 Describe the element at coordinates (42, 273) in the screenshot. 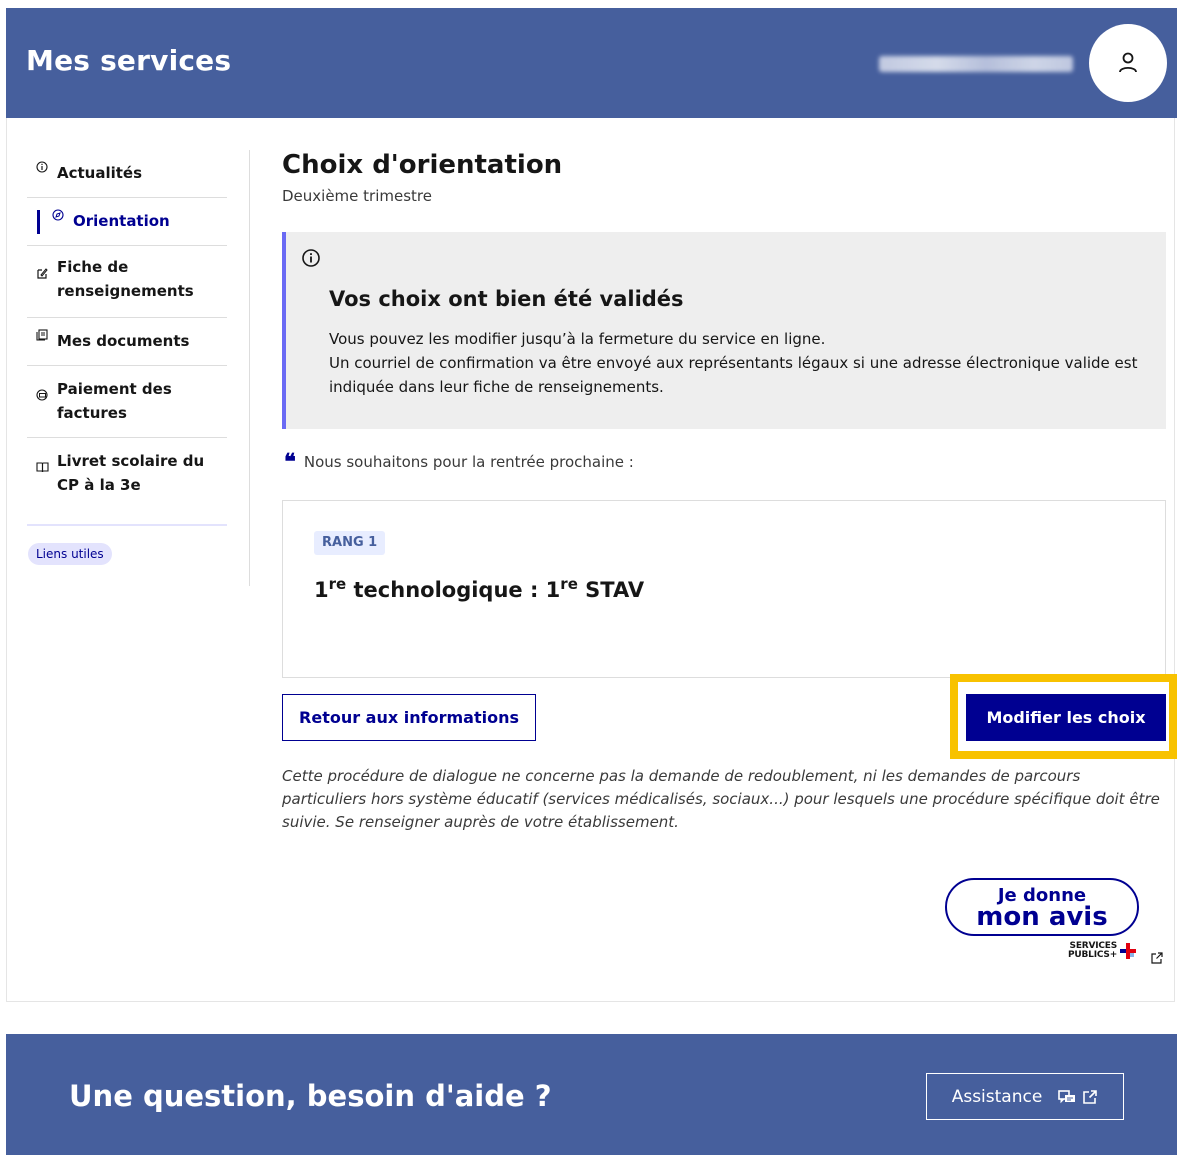

I see `edit-form-icon` at that location.